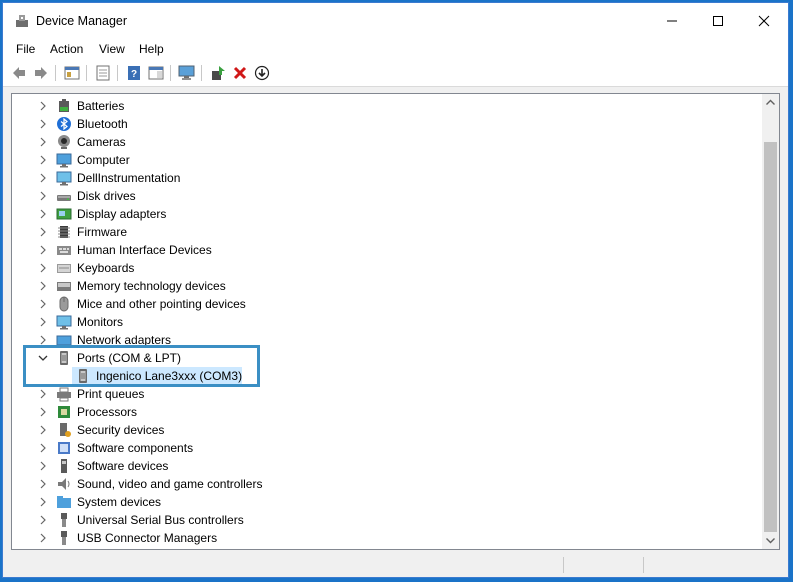  I want to click on tree-category: Disk drives, so click(382, 196).